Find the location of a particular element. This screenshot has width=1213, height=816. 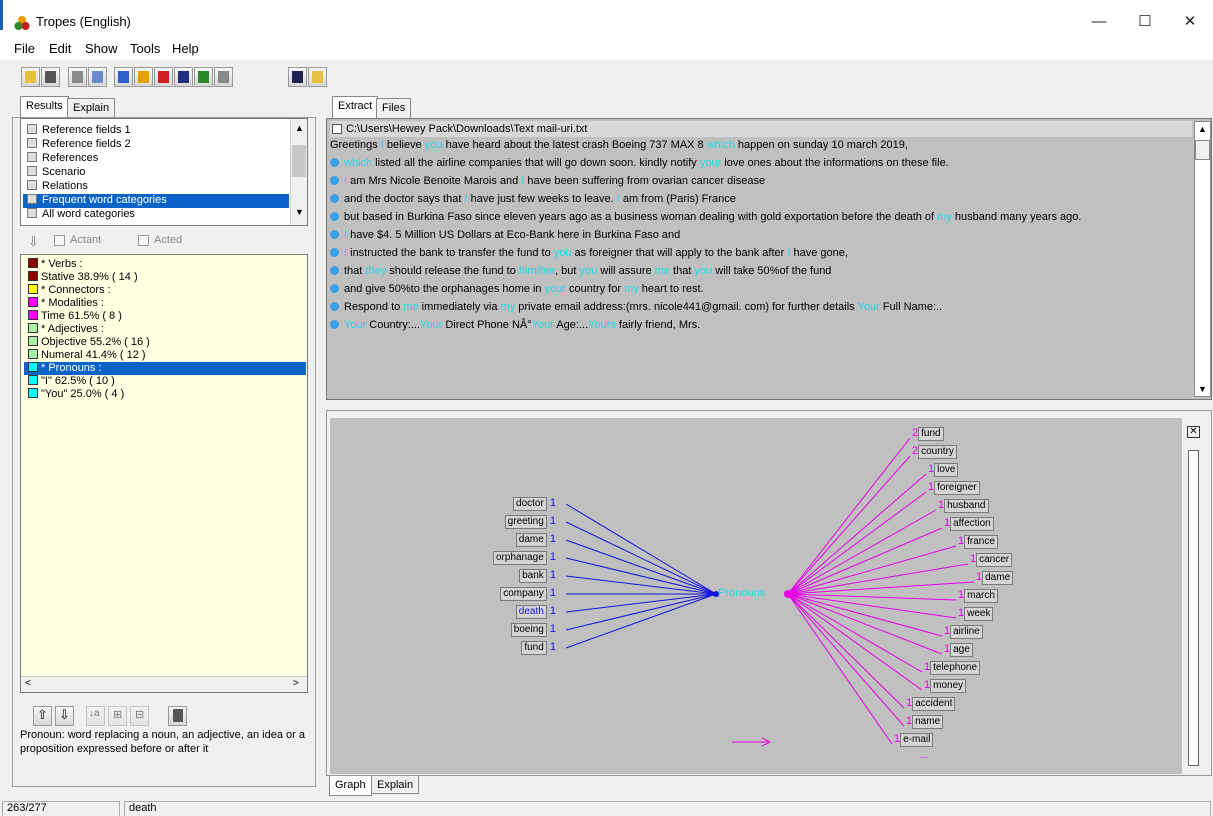

results-scrollbar: ▲ ▼ is located at coordinates (298, 172).